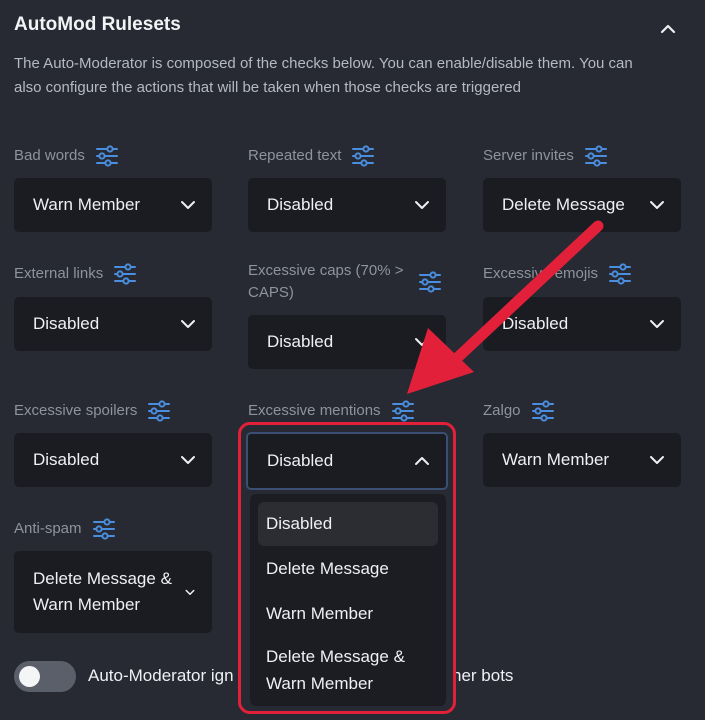 This screenshot has width=705, height=720. What do you see at coordinates (483, 675) in the screenshot?
I see `toggle-label-end: ner bots` at bounding box center [483, 675].